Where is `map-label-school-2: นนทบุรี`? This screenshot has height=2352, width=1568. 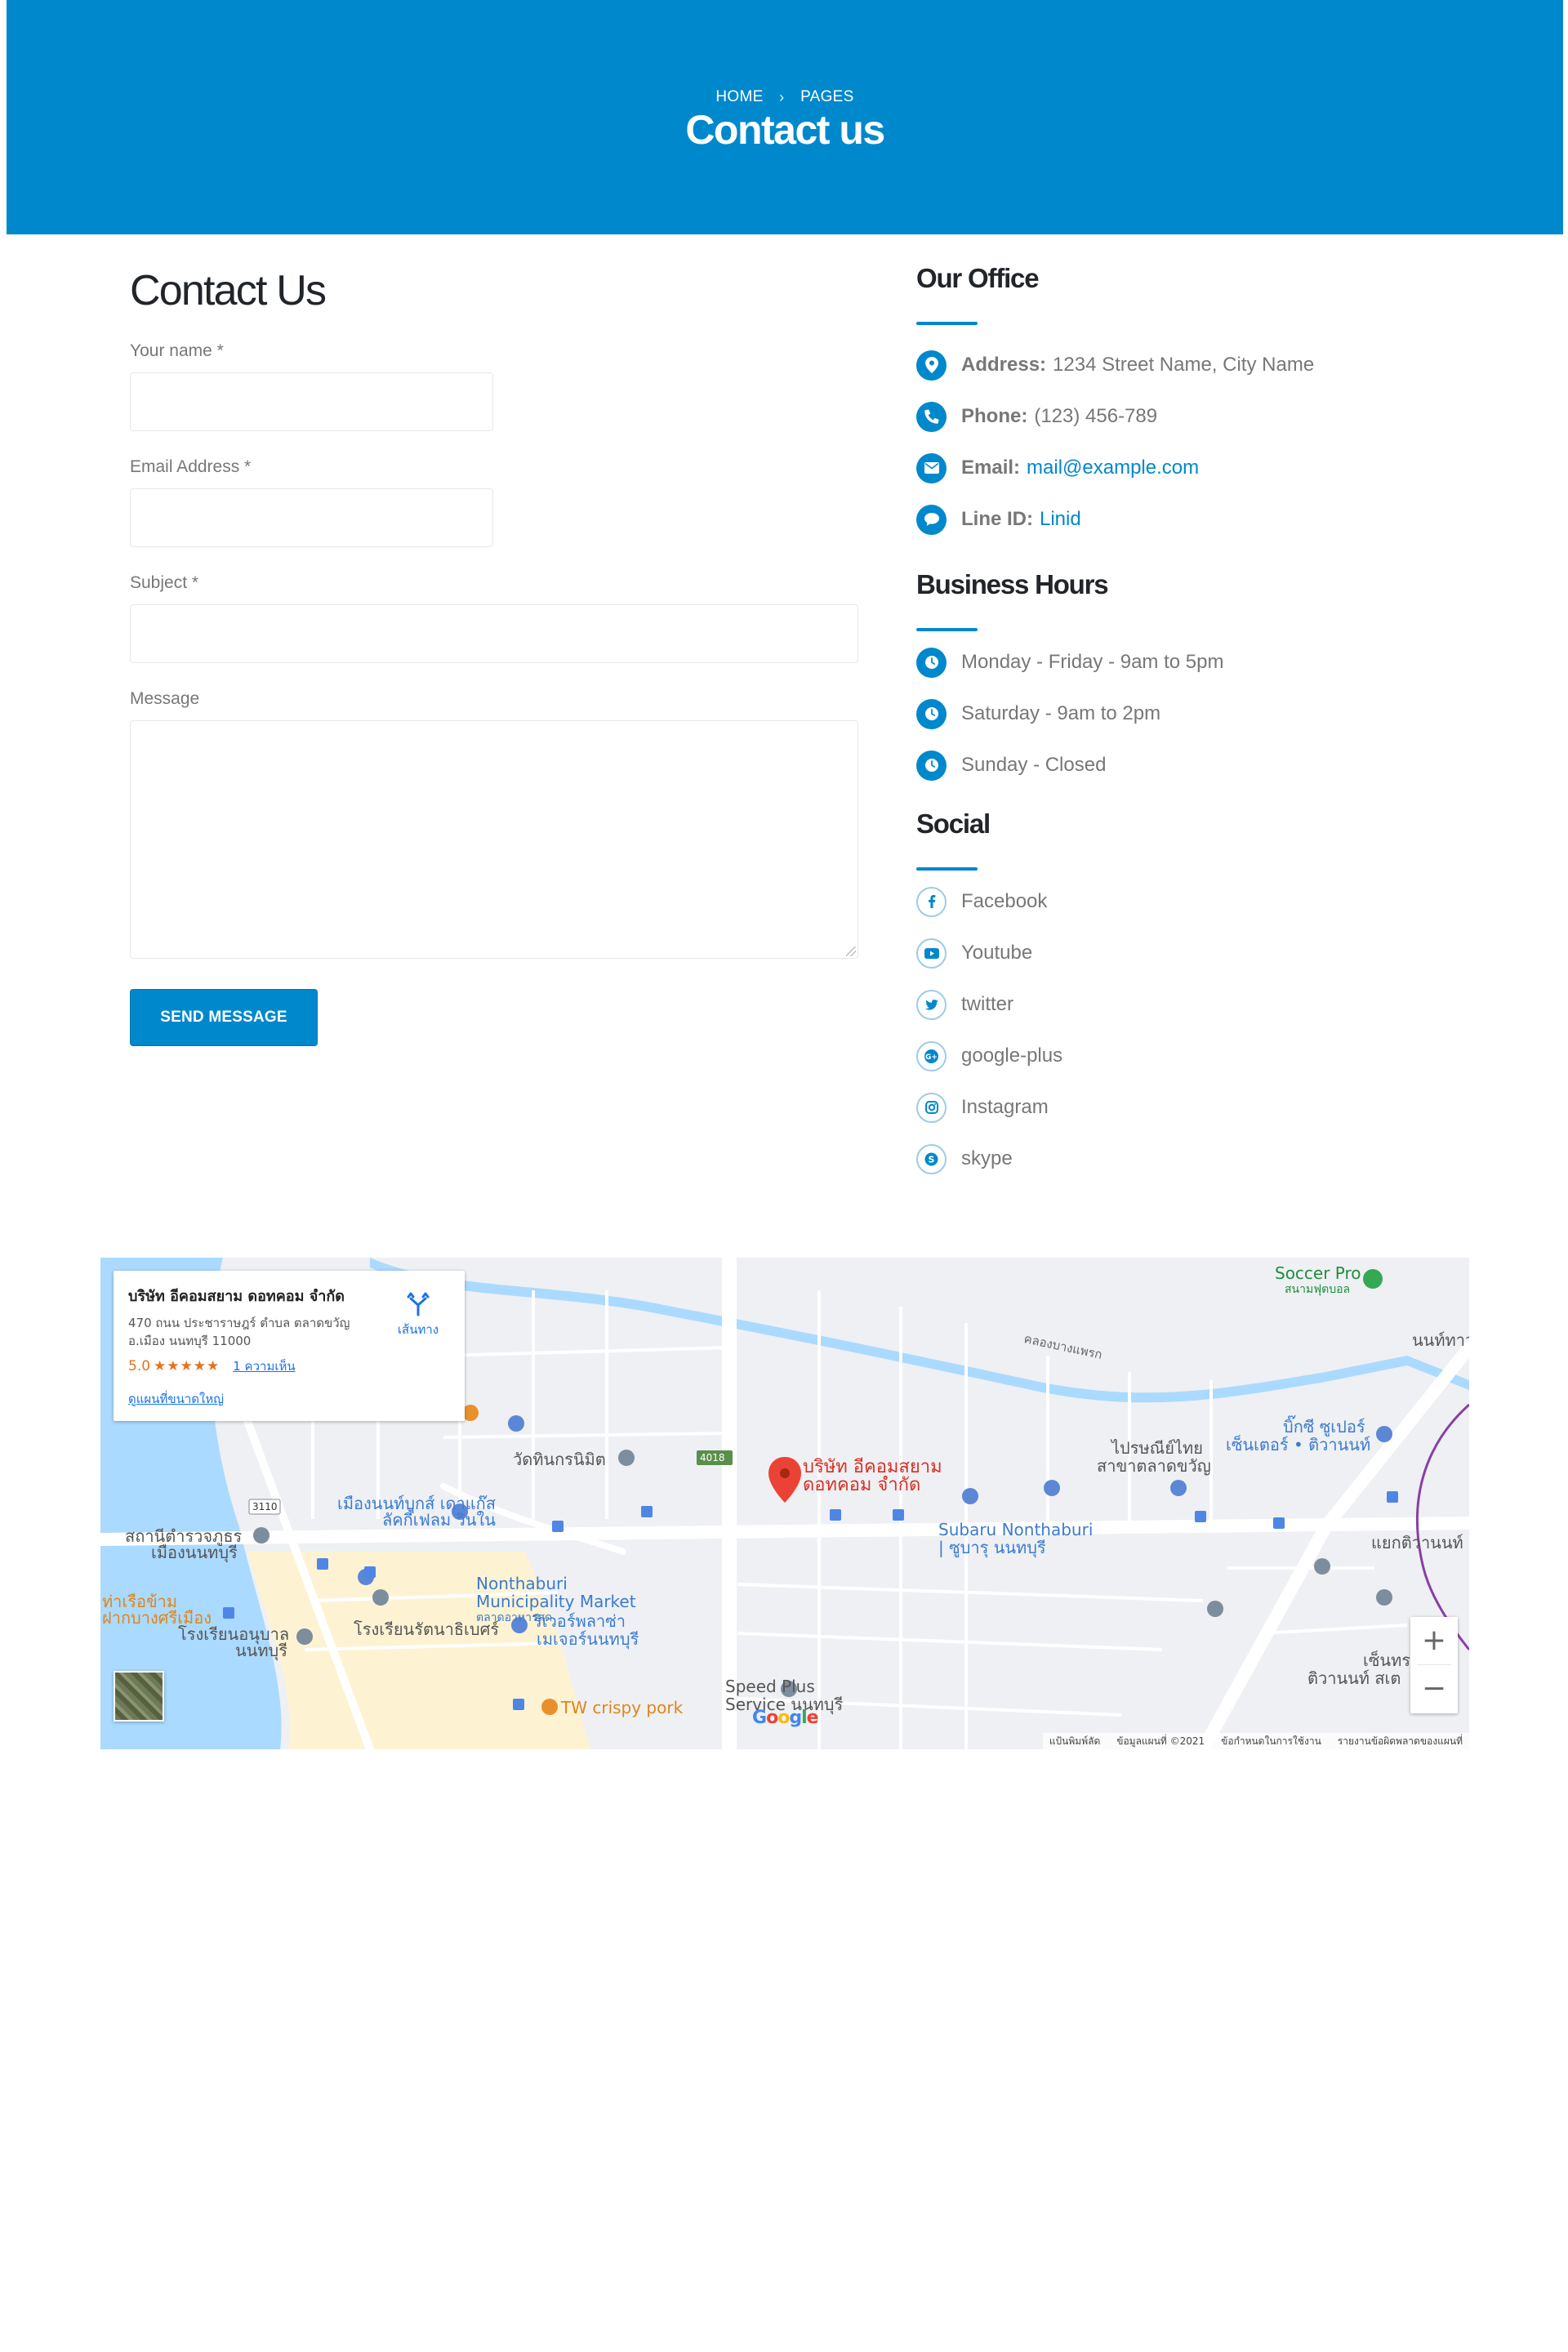 map-label-school-2: นนทบุรี is located at coordinates (261, 1650).